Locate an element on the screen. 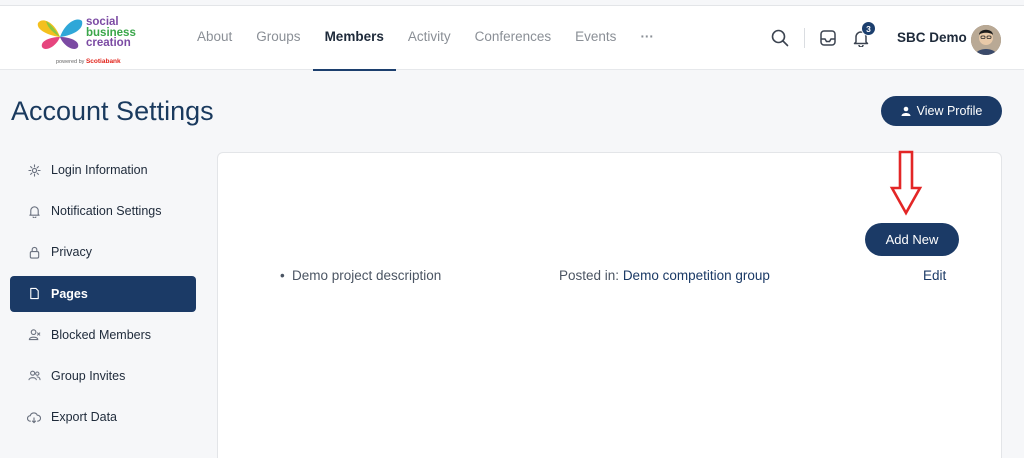  user-photo-icon is located at coordinates (986, 40).